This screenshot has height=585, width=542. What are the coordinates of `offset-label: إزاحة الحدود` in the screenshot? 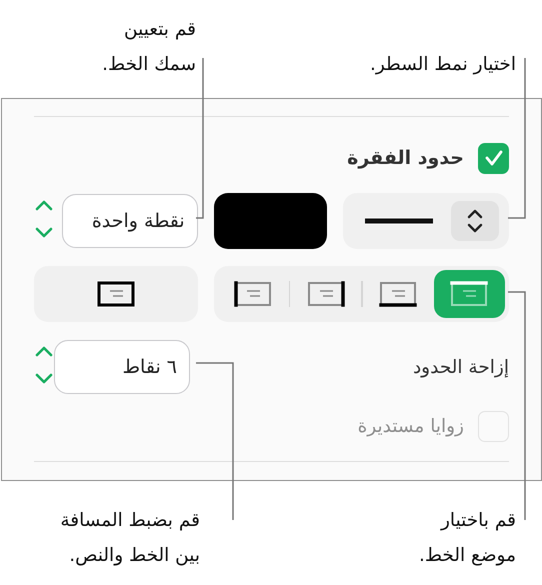 It's located at (460, 367).